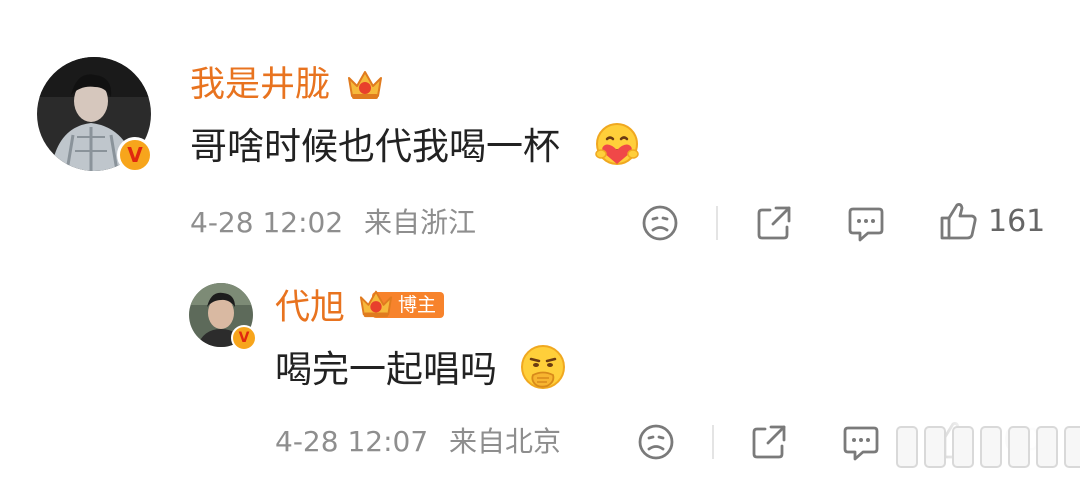  Describe the element at coordinates (505, 441) in the screenshot. I see `comment-location: 来自北京` at that location.